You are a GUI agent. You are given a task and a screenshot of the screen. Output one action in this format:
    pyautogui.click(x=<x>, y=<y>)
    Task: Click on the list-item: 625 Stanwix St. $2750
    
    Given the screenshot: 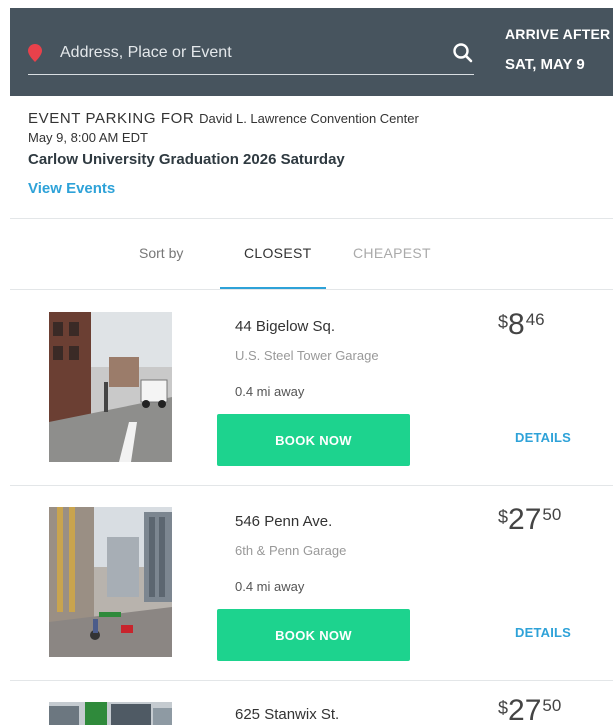 What is the action you would take?
    pyautogui.click(x=311, y=702)
    